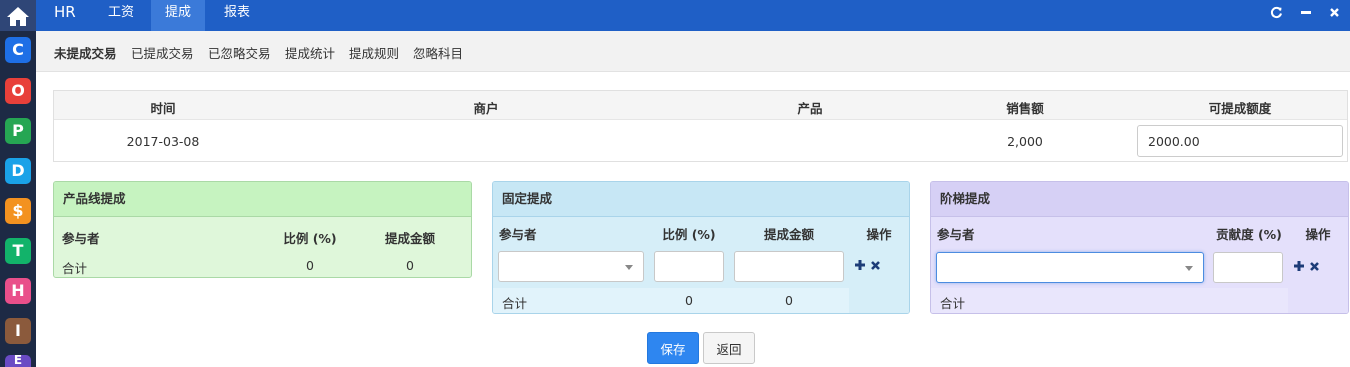 Image resolution: width=1350 pixels, height=367 pixels. What do you see at coordinates (121, 15) in the screenshot?
I see `tab-salary: 工资` at bounding box center [121, 15].